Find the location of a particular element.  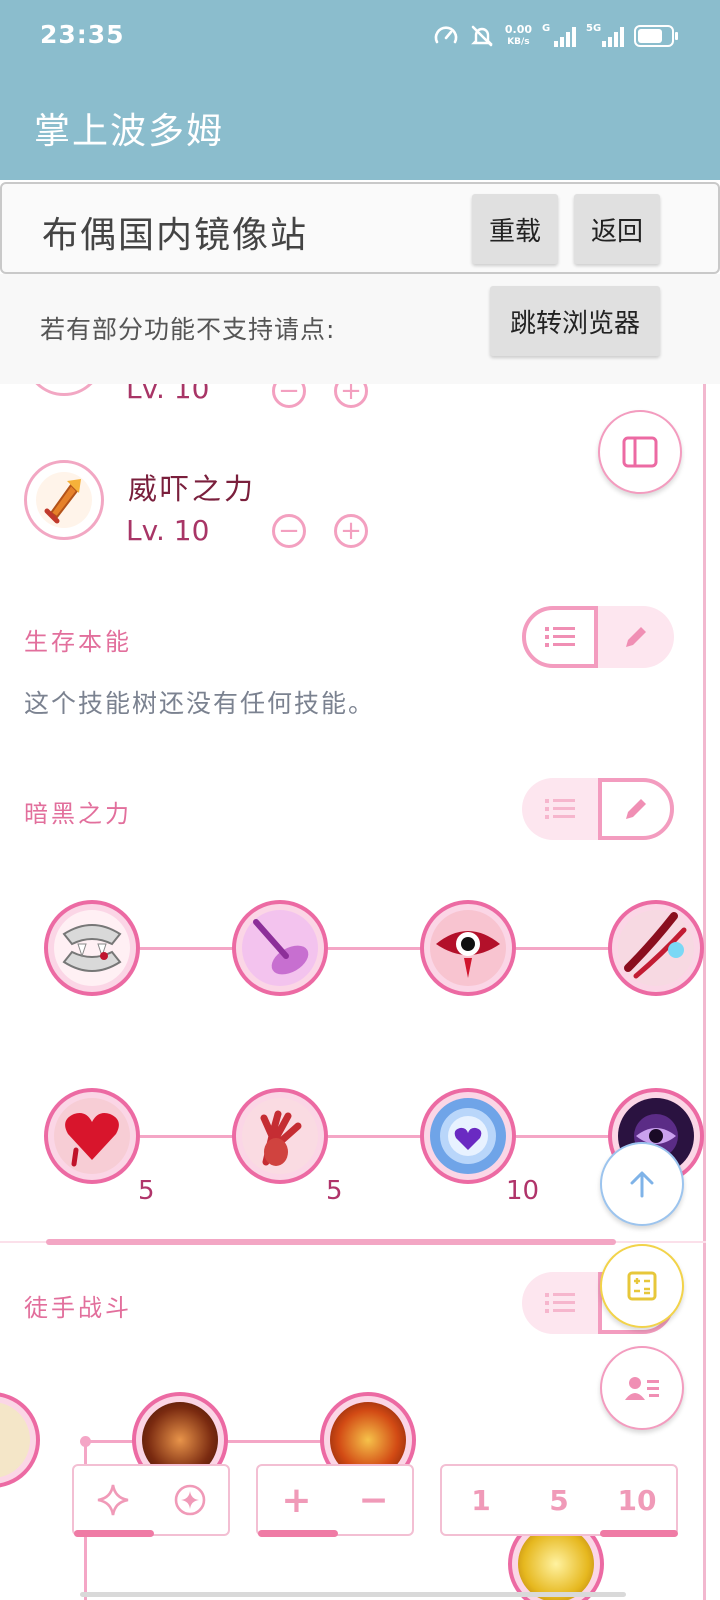

calculator-button is located at coordinates (642, 1286).